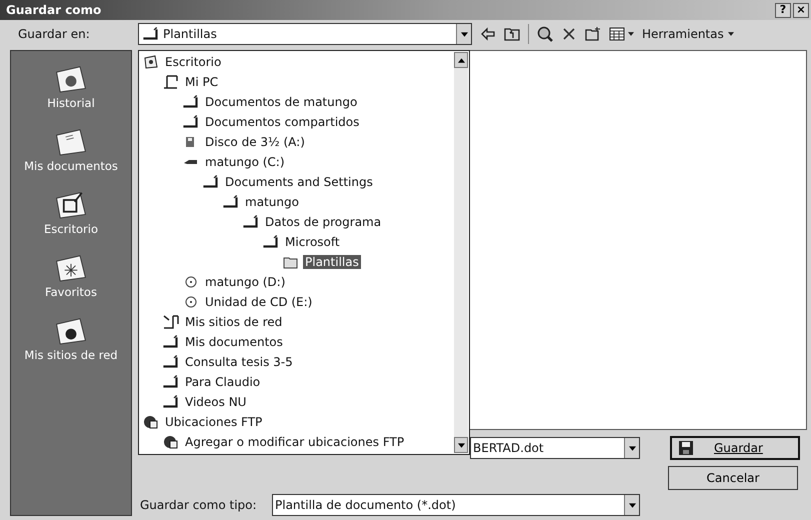 This screenshot has width=811, height=520. I want to click on folder-list-item: Mis sitios de red, so click(233, 322).